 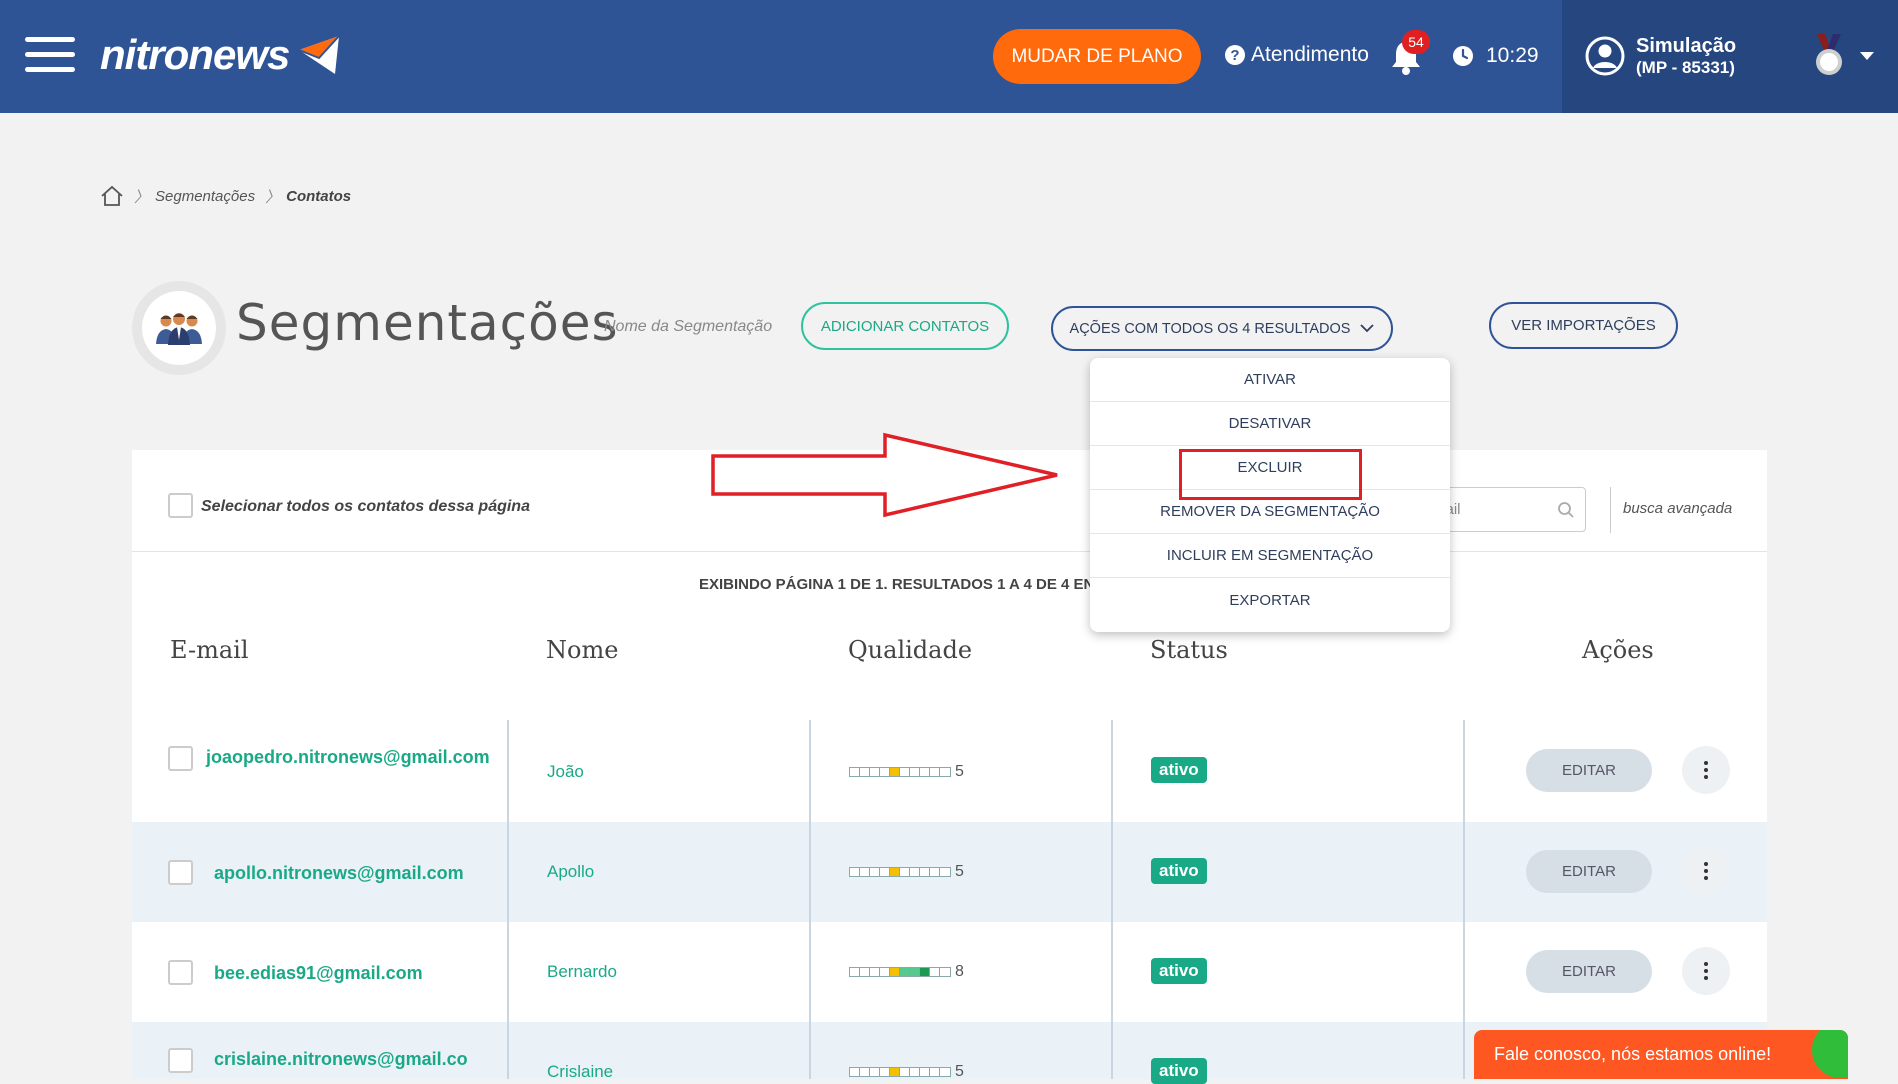 What do you see at coordinates (319, 54) in the screenshot?
I see `envelope-logo-icon` at bounding box center [319, 54].